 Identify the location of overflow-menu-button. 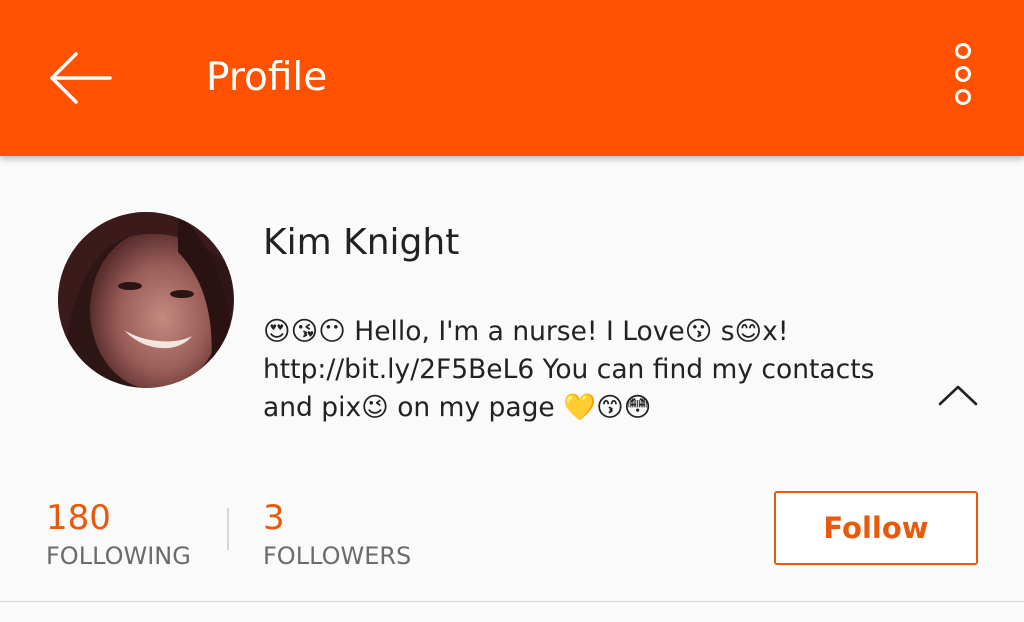
(963, 76).